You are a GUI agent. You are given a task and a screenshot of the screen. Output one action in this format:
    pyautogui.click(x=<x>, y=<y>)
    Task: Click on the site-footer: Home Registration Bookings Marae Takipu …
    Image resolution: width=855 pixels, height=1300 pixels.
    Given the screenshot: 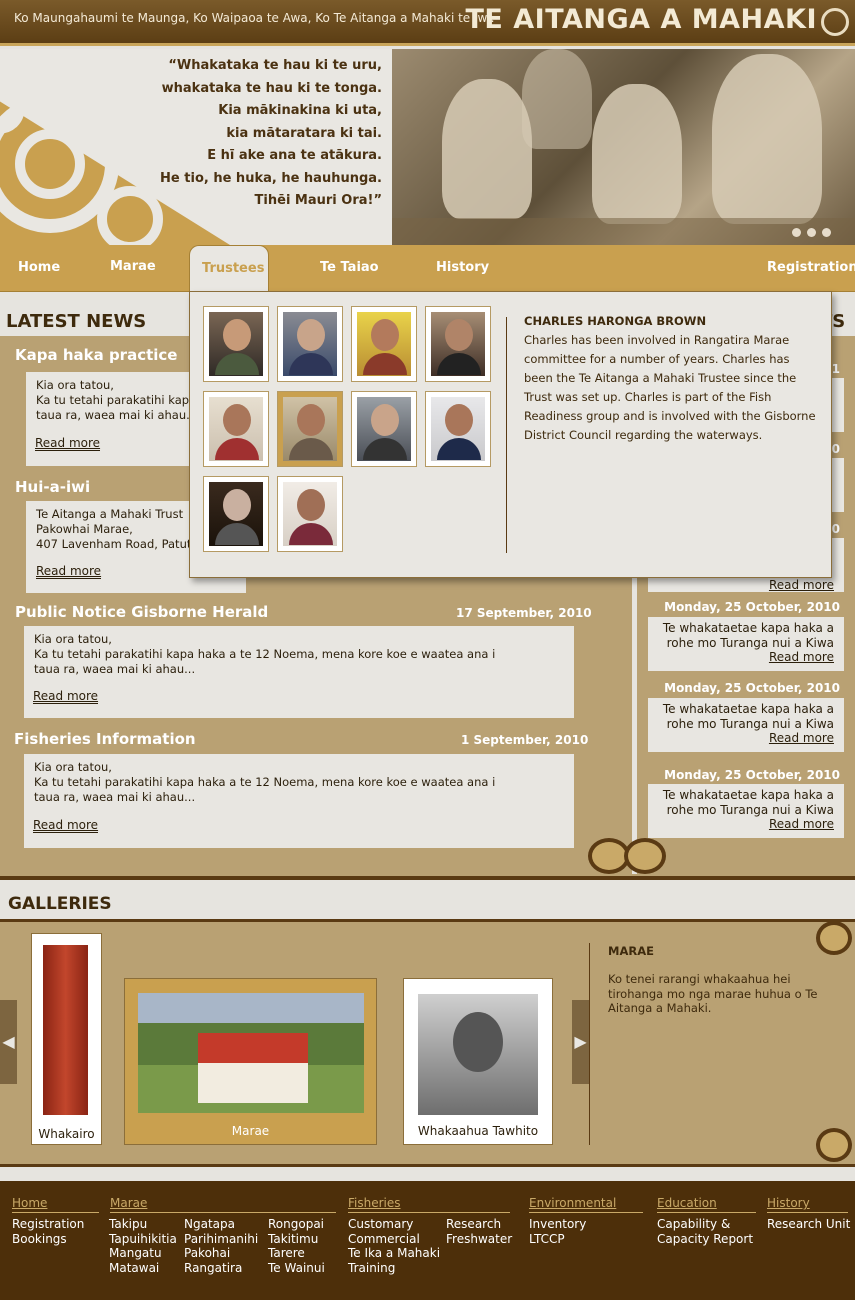 What is the action you would take?
    pyautogui.click(x=427, y=1240)
    